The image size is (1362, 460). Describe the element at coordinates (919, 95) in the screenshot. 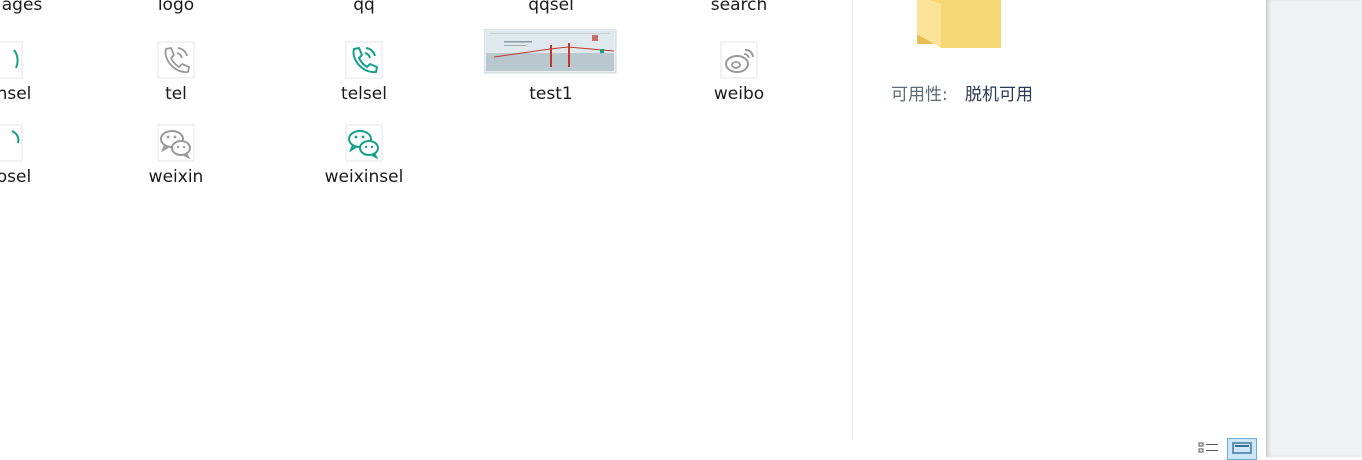

I see `availability-label: 可用性:` at that location.